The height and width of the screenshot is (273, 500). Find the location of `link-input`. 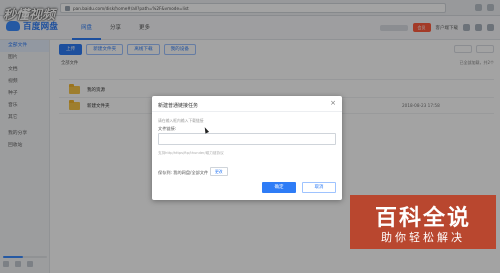

link-input is located at coordinates (247, 139).